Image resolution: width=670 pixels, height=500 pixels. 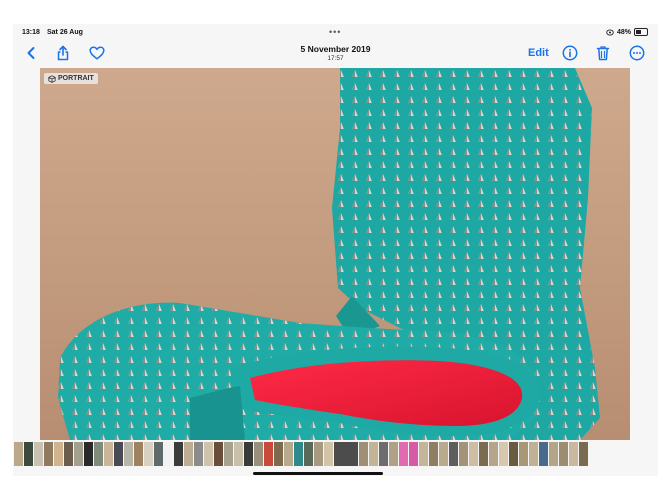 I want to click on battery-percent: 48%, so click(x=623, y=32).